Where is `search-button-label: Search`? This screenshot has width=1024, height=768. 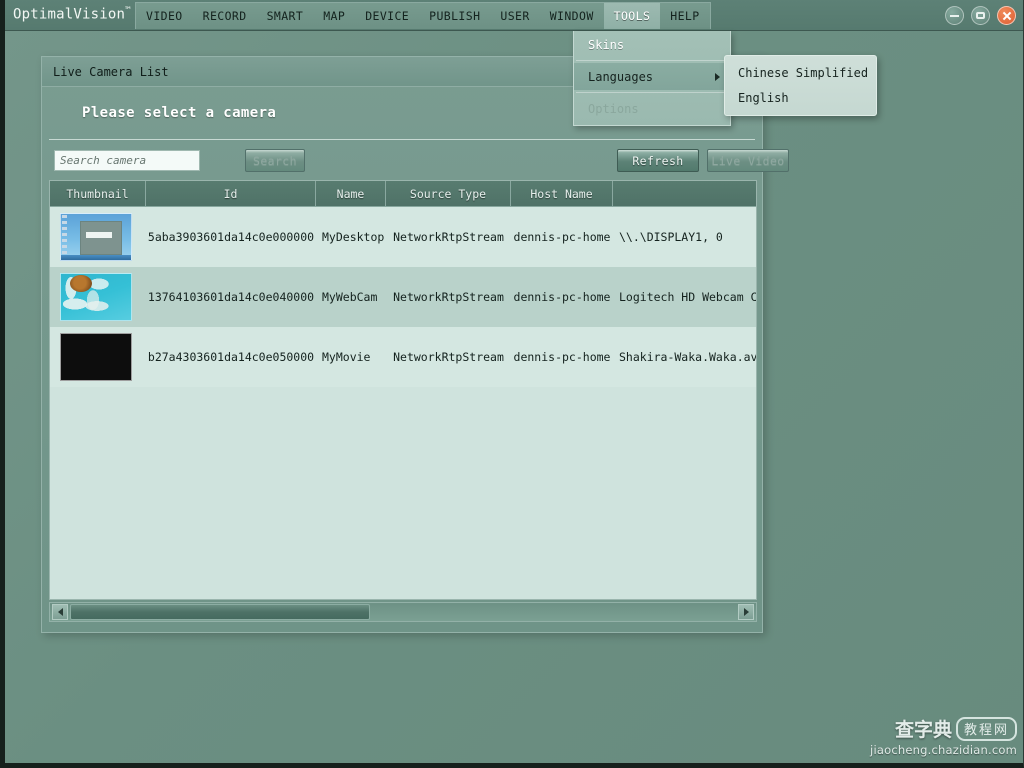
search-button-label: Search is located at coordinates (275, 160).